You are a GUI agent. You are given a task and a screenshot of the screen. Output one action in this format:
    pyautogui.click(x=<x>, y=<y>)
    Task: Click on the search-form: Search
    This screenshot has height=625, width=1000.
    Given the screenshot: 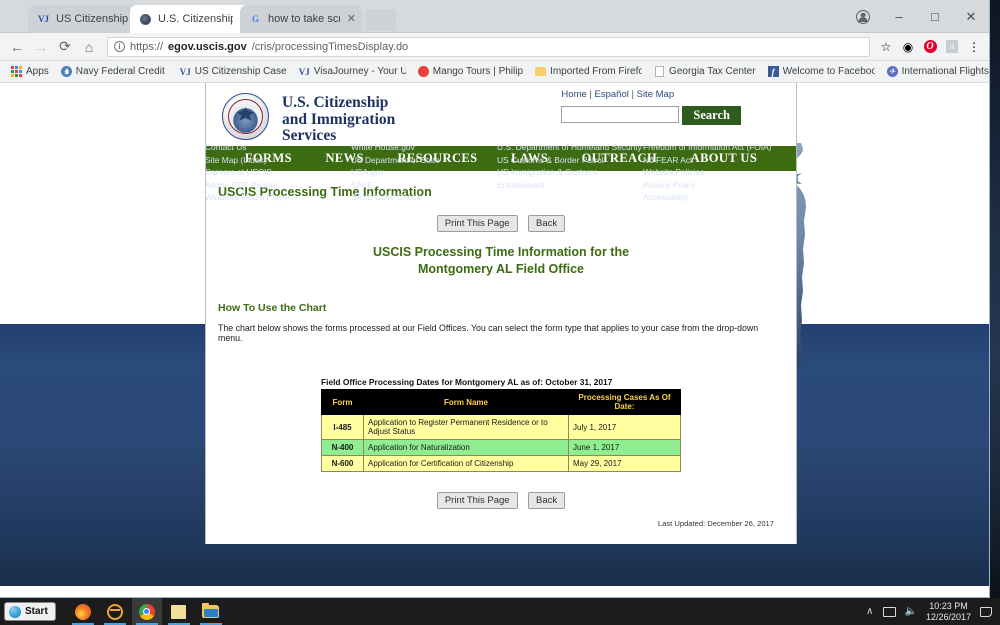 What is the action you would take?
    pyautogui.click(x=651, y=115)
    